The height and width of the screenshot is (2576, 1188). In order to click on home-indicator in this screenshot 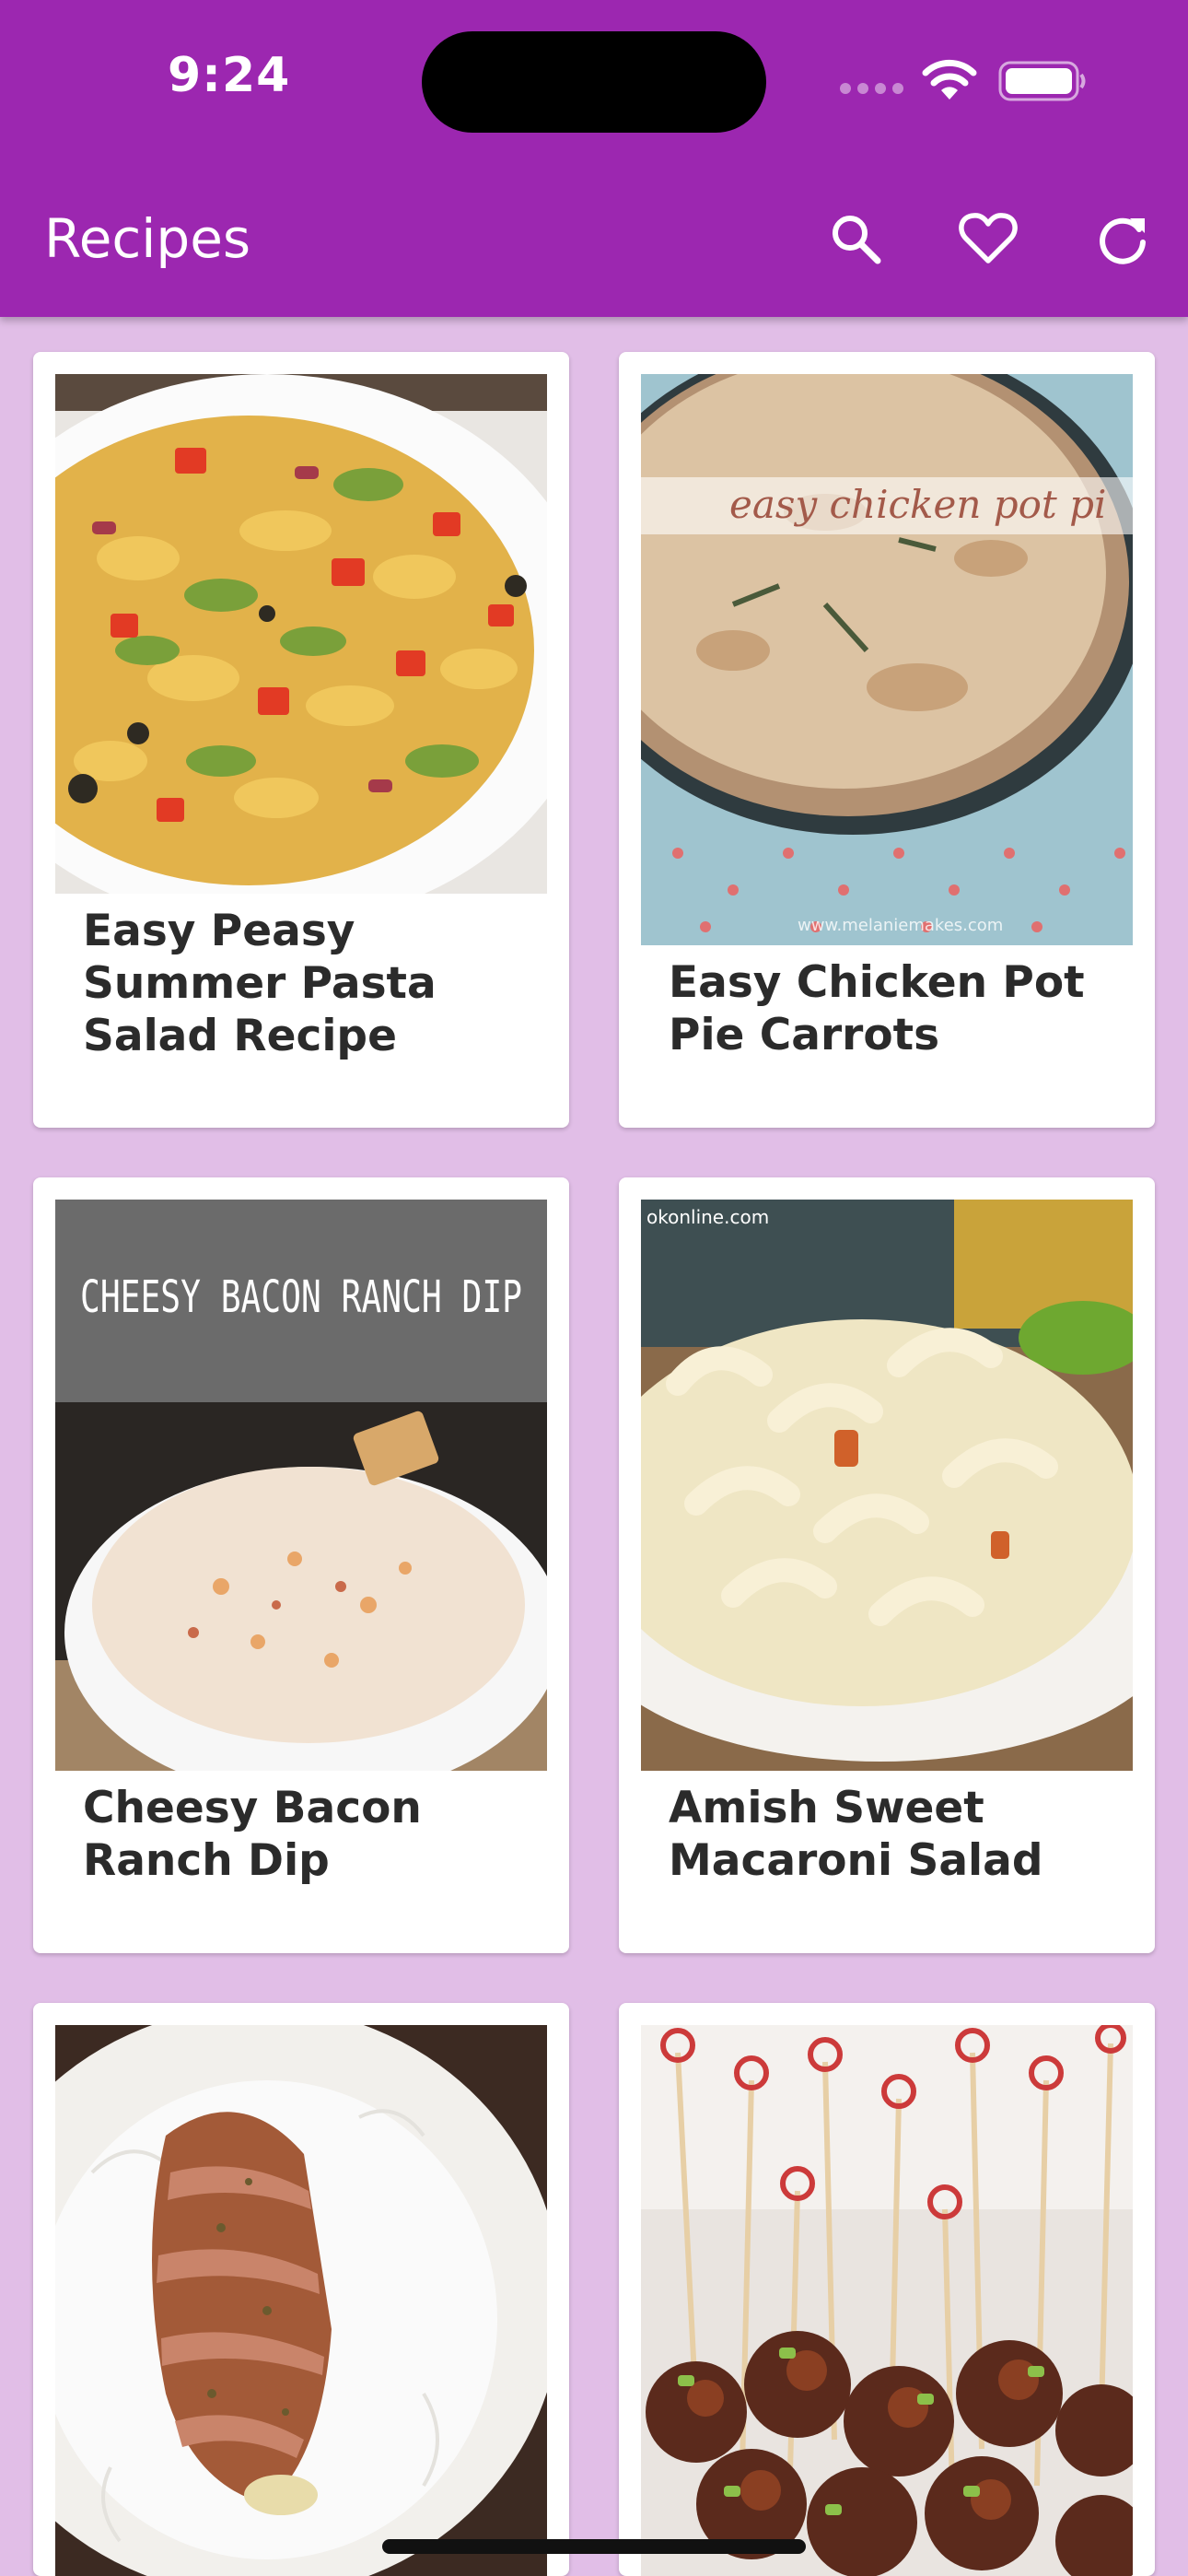, I will do `click(594, 2546)`.